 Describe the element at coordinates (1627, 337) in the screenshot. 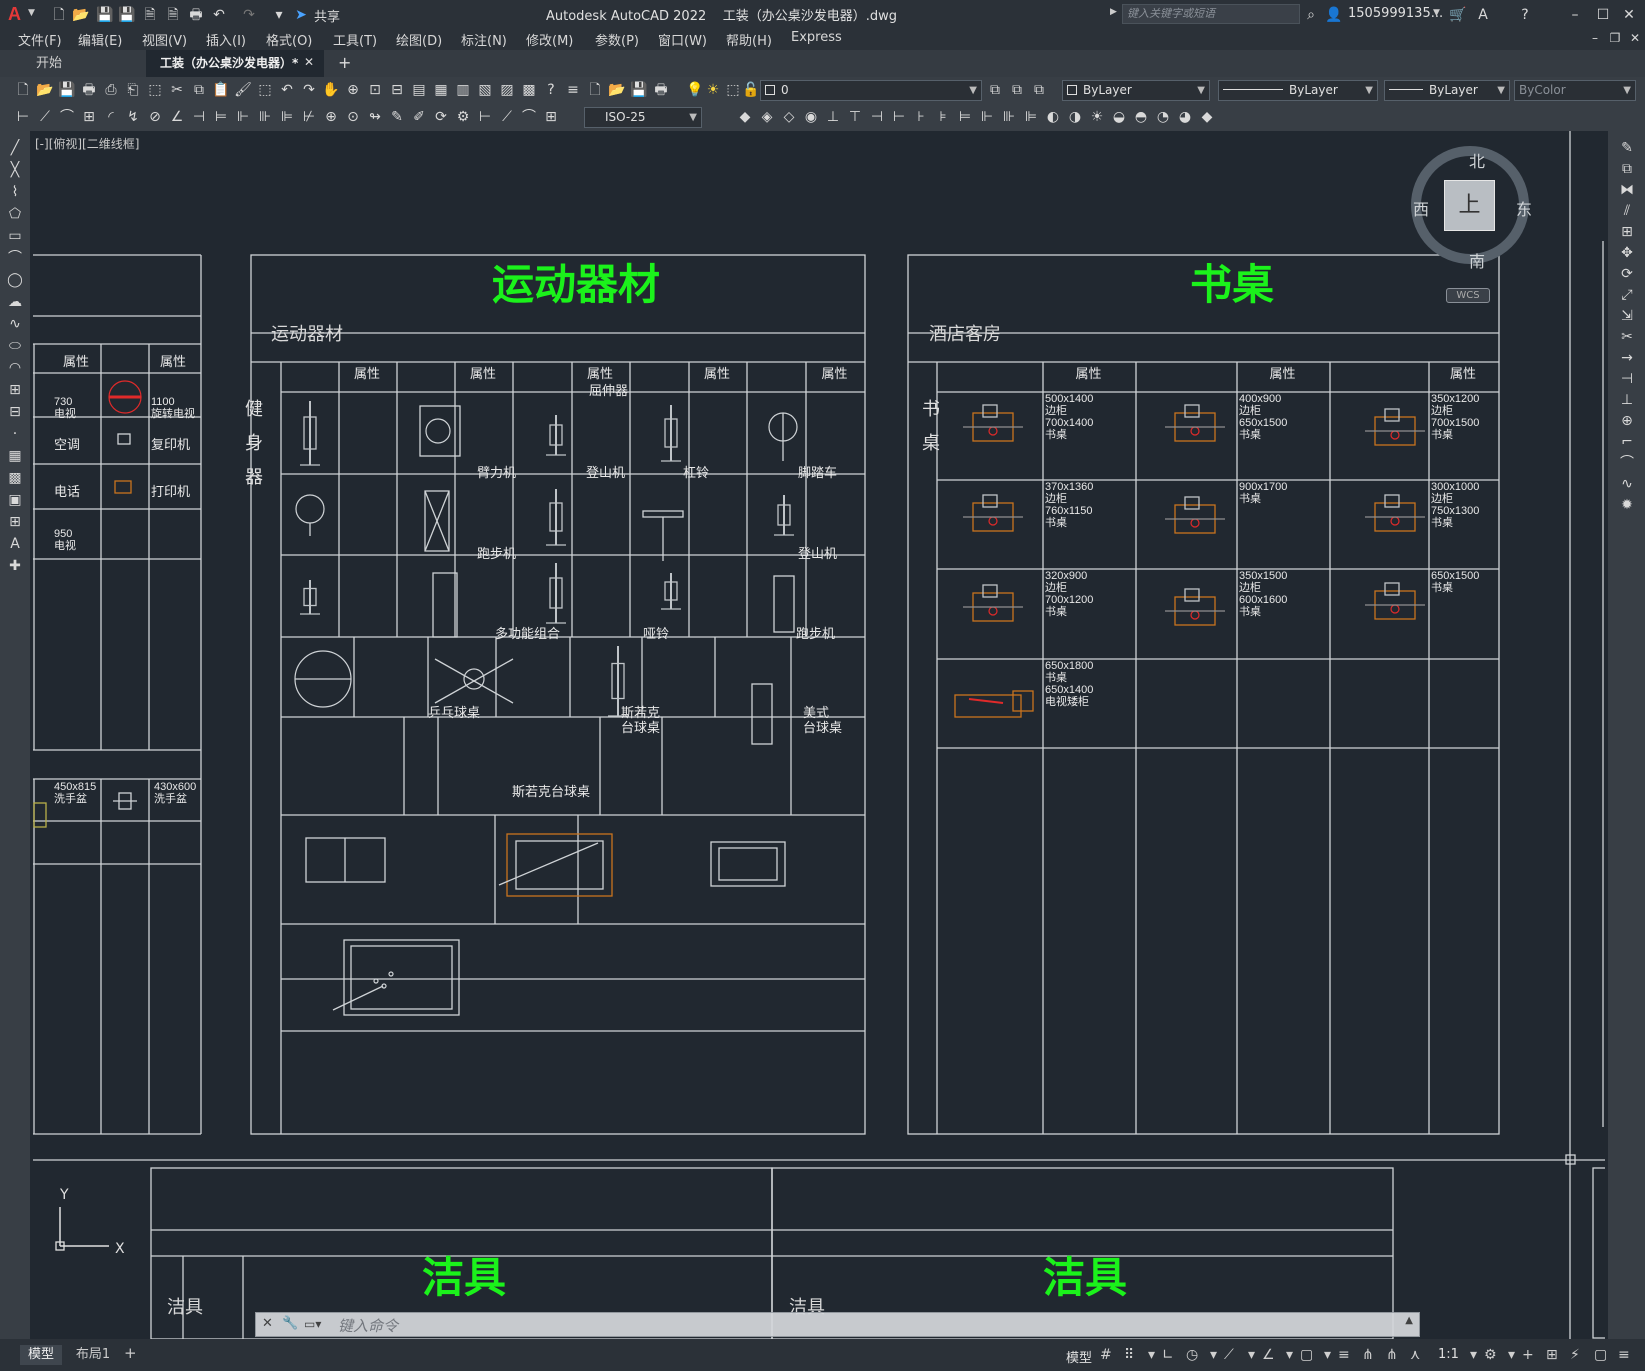

I see `trim-icon: ✂` at that location.